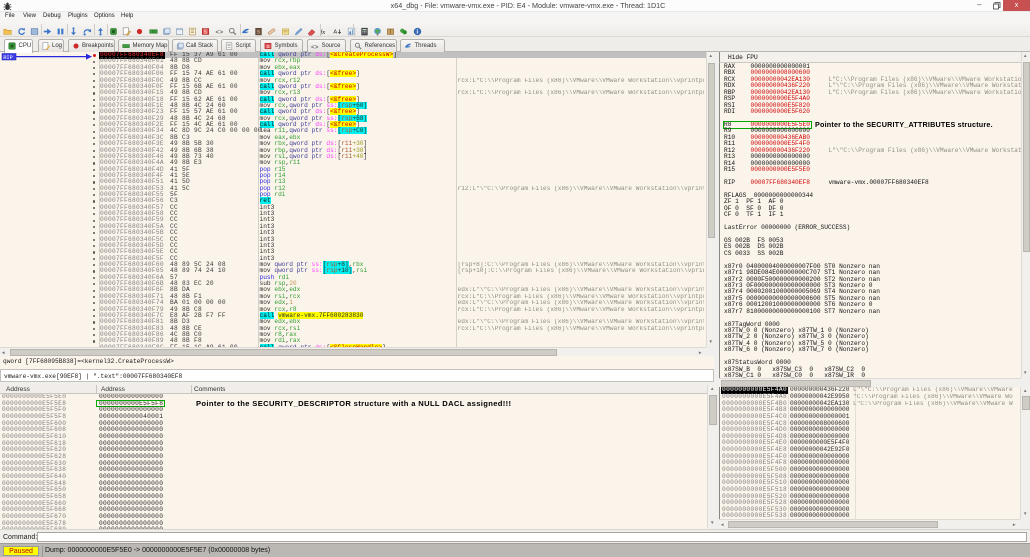 The width and height of the screenshot is (1030, 557). I want to click on svg-text: RIP, so click(8, 57).